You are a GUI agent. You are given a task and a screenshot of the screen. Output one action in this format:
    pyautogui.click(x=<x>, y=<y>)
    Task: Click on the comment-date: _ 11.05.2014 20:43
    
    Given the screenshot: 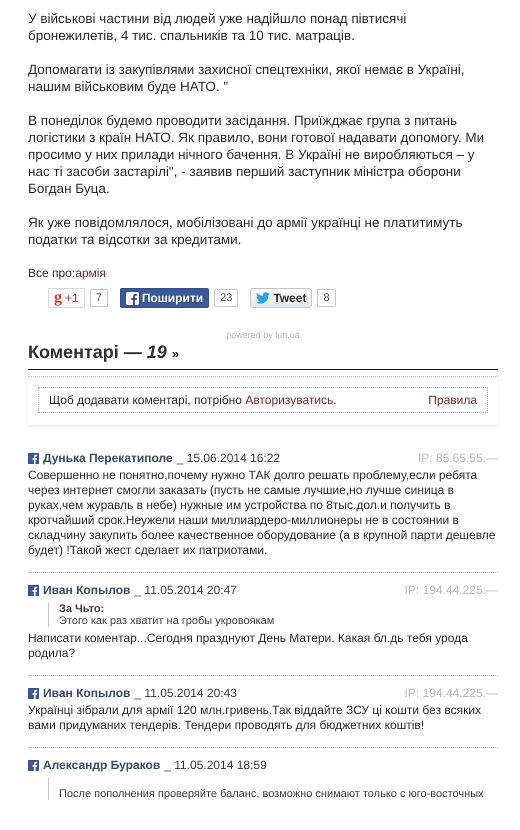 What is the action you would take?
    pyautogui.click(x=185, y=693)
    